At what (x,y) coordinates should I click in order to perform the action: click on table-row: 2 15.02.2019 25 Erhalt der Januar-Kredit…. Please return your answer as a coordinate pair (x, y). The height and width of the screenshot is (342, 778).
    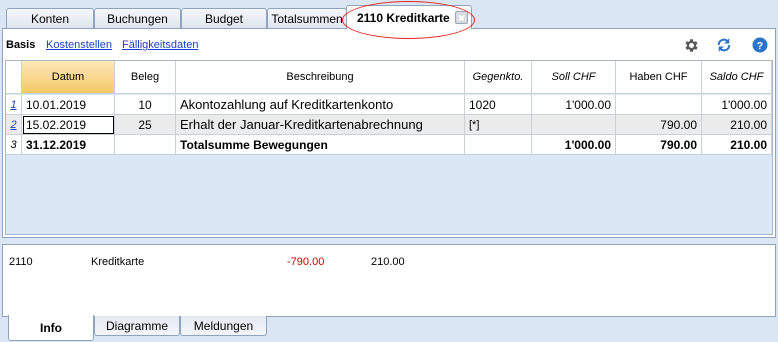
    Looking at the image, I should click on (389, 125).